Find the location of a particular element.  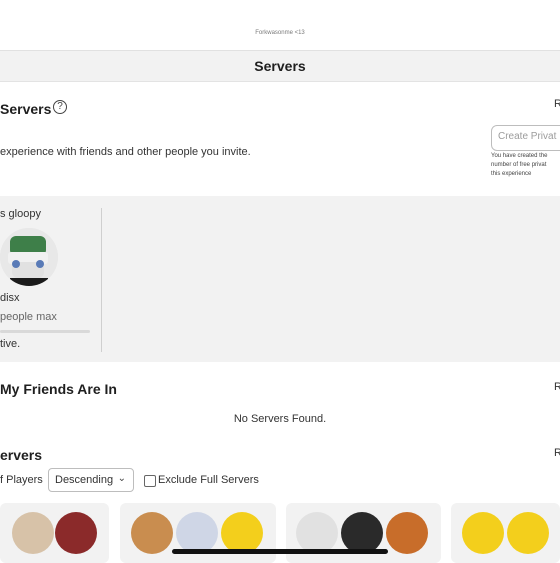

note-line: number of free privat is located at coordinates (519, 165).